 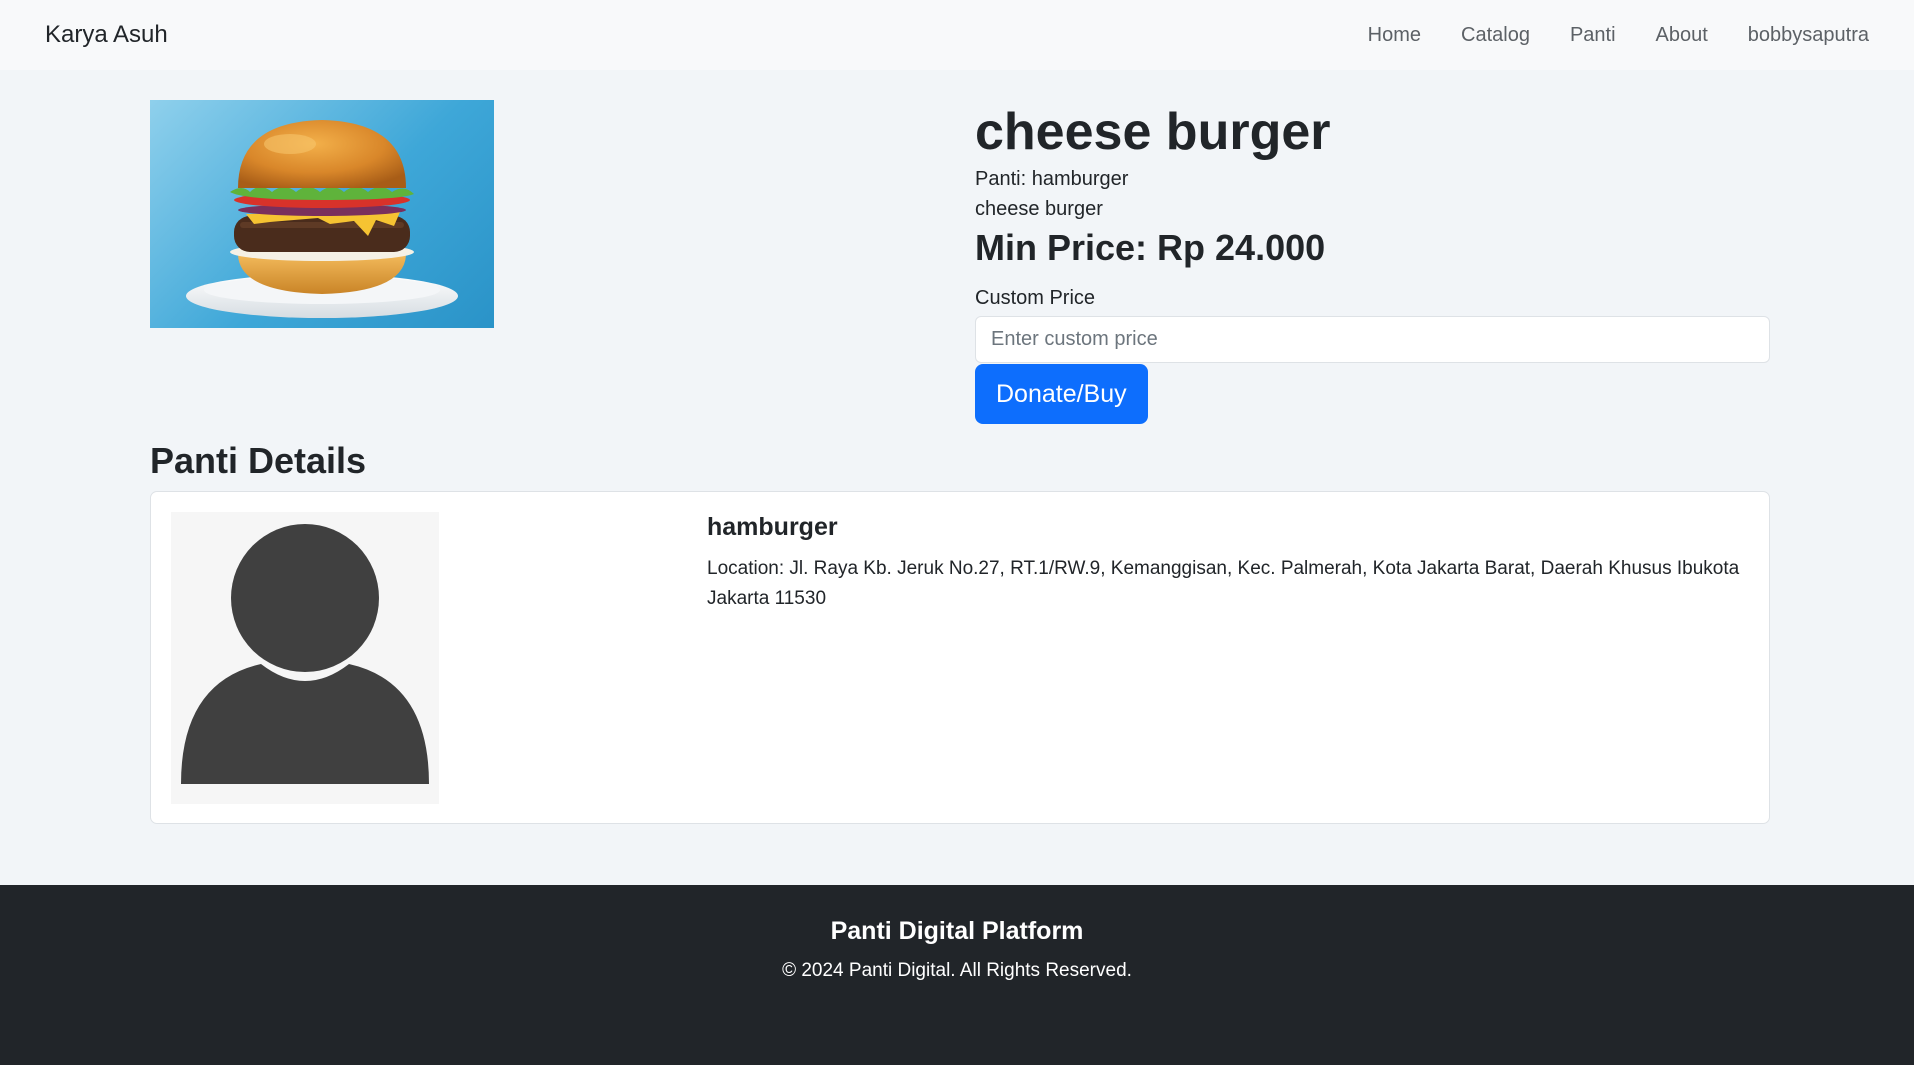 What do you see at coordinates (1495, 35) in the screenshot?
I see `nav-link-catalog: Catalog` at bounding box center [1495, 35].